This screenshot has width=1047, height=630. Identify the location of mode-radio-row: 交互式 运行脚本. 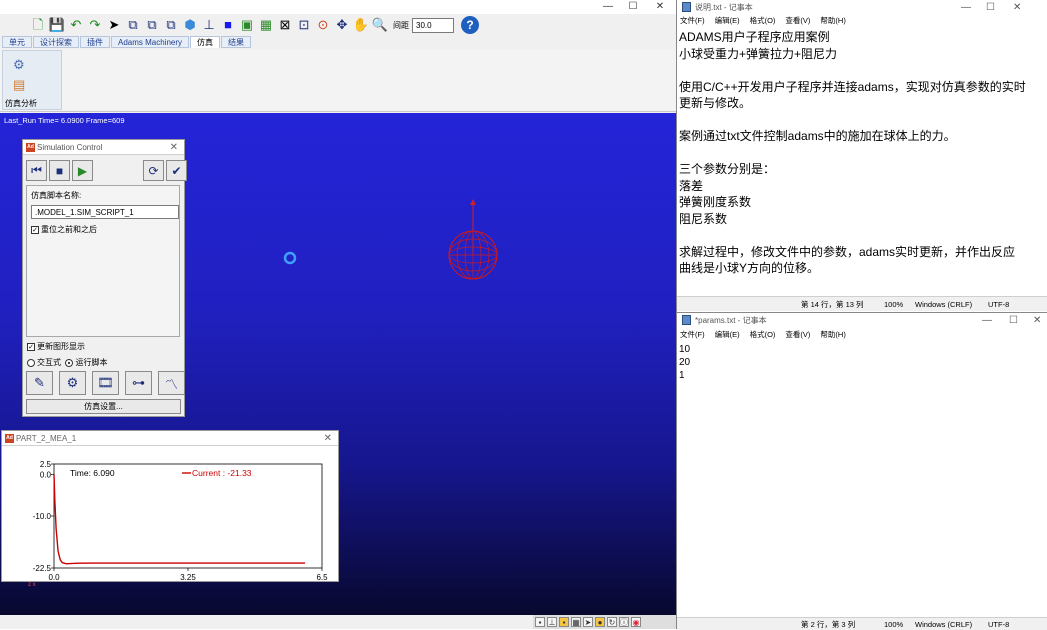
(67, 362).